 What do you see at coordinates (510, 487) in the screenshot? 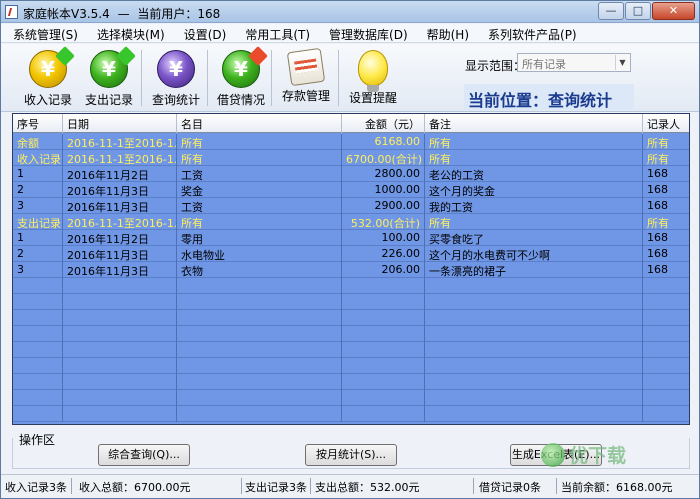
I see `loan-count: 借贷记录0条` at bounding box center [510, 487].